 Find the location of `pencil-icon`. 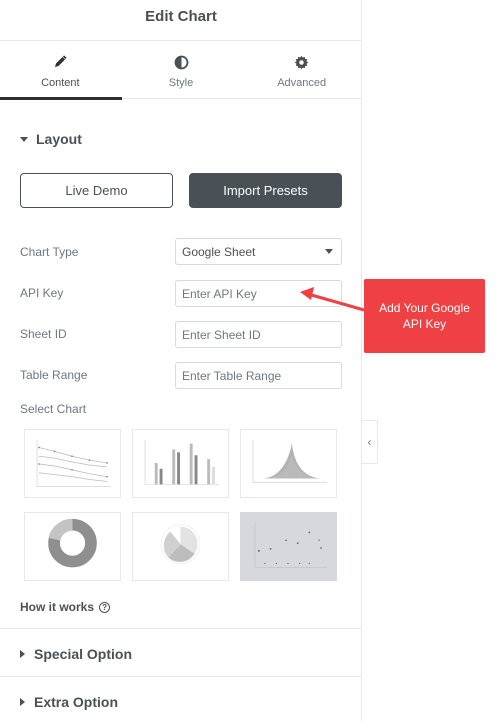

pencil-icon is located at coordinates (60, 62).